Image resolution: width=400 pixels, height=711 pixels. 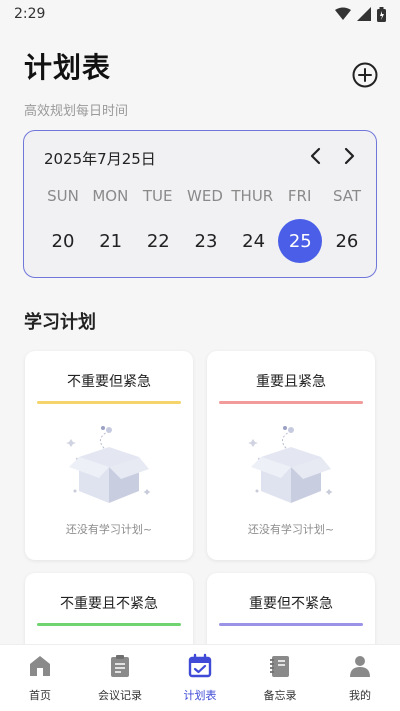 What do you see at coordinates (63, 196) in the screenshot?
I see `weekday-label: SUN` at bounding box center [63, 196].